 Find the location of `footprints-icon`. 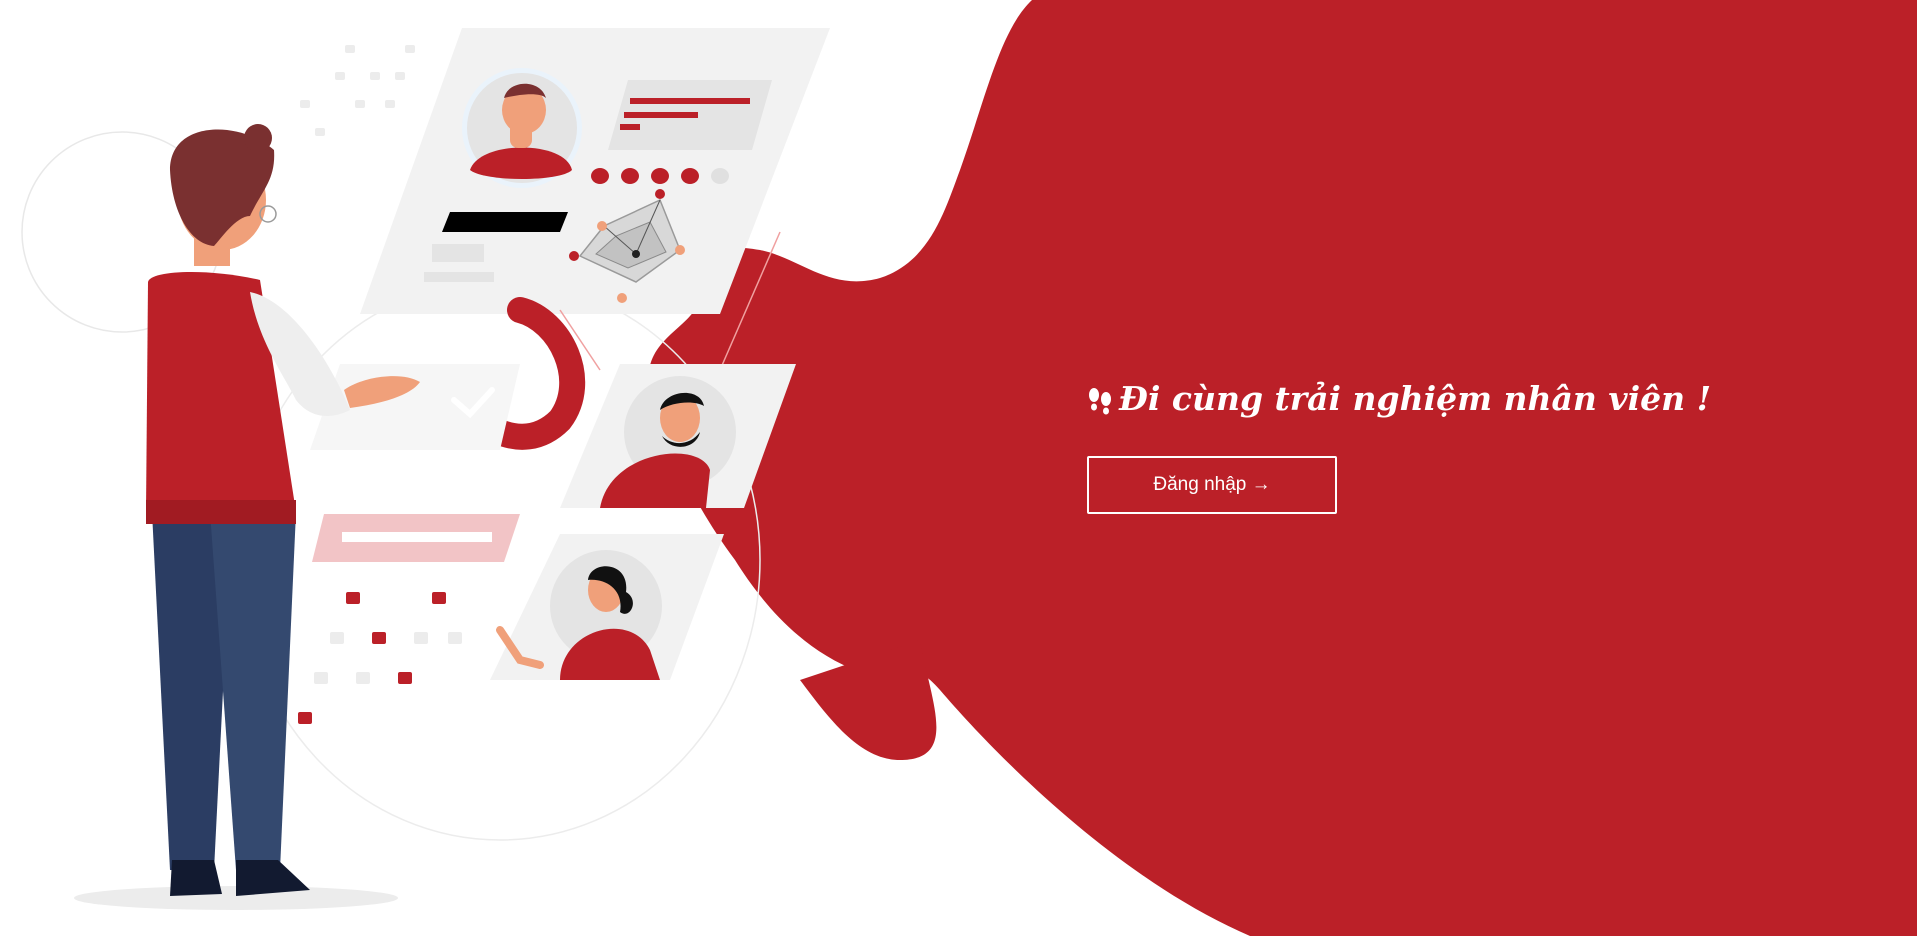

footprints-icon is located at coordinates (1100, 399).